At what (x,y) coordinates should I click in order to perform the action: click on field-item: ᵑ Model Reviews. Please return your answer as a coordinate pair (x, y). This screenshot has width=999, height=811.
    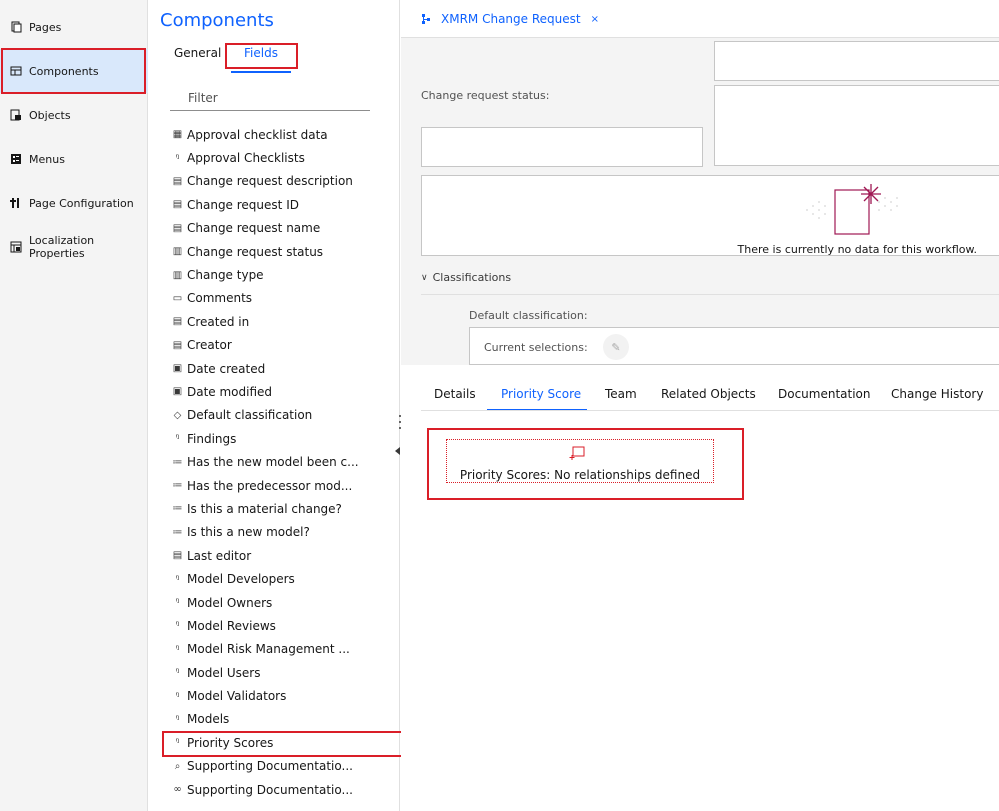
    Looking at the image, I should click on (282, 625).